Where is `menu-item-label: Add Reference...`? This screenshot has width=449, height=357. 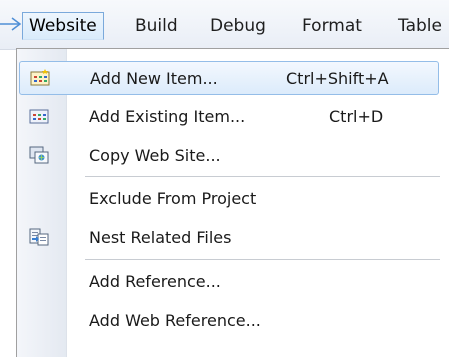
menu-item-label: Add Reference... is located at coordinates (155, 281).